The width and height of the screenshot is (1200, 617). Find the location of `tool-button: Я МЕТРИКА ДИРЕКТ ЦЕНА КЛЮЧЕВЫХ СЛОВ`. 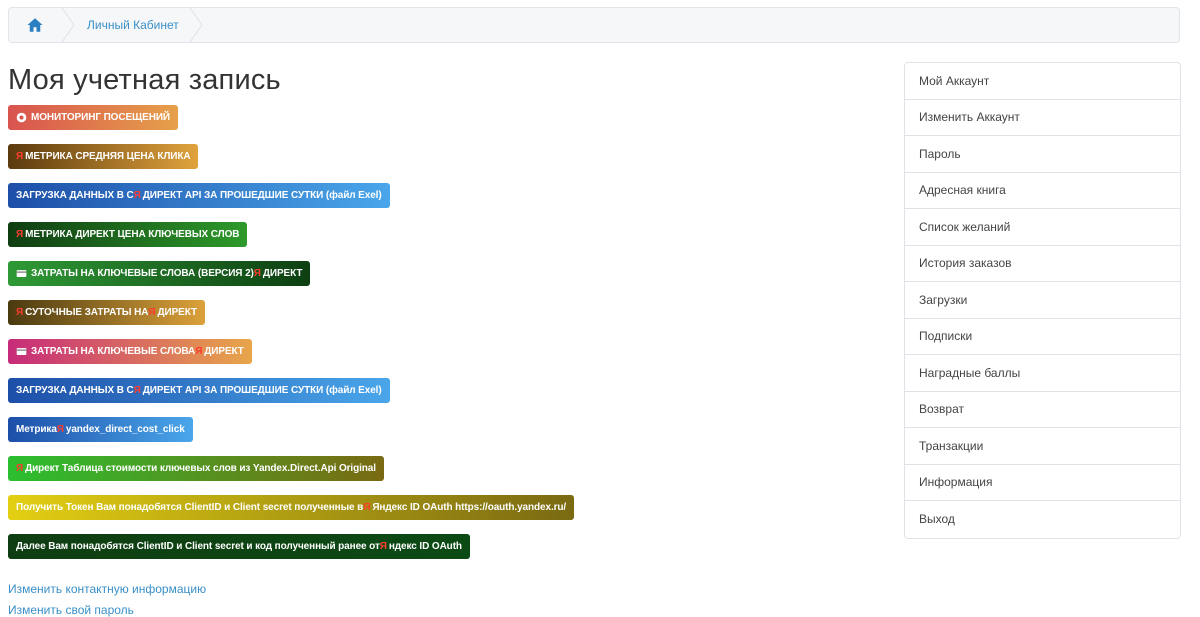

tool-button: Я МЕТРИКА ДИРЕКТ ЦЕНА КЛЮЧЕВЫХ СЛОВ is located at coordinates (128, 234).